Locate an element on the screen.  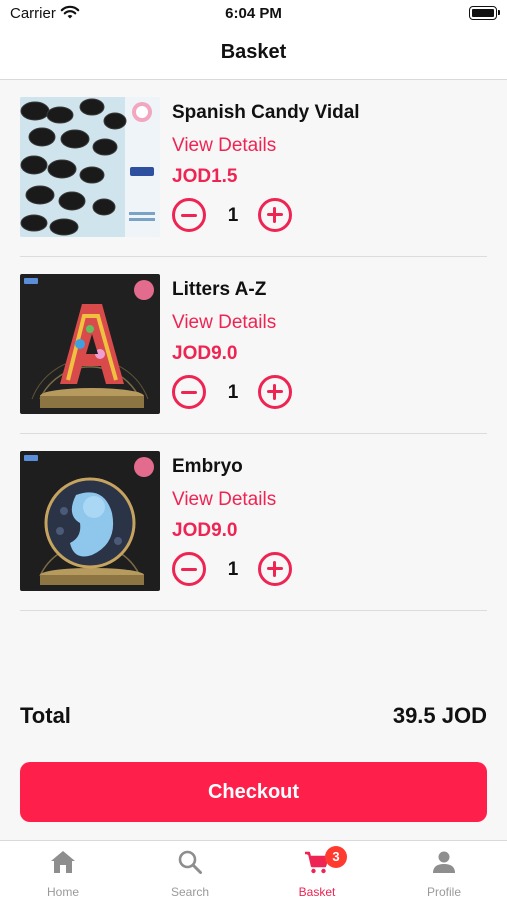
clock: 6:04 PM is located at coordinates (253, 13).